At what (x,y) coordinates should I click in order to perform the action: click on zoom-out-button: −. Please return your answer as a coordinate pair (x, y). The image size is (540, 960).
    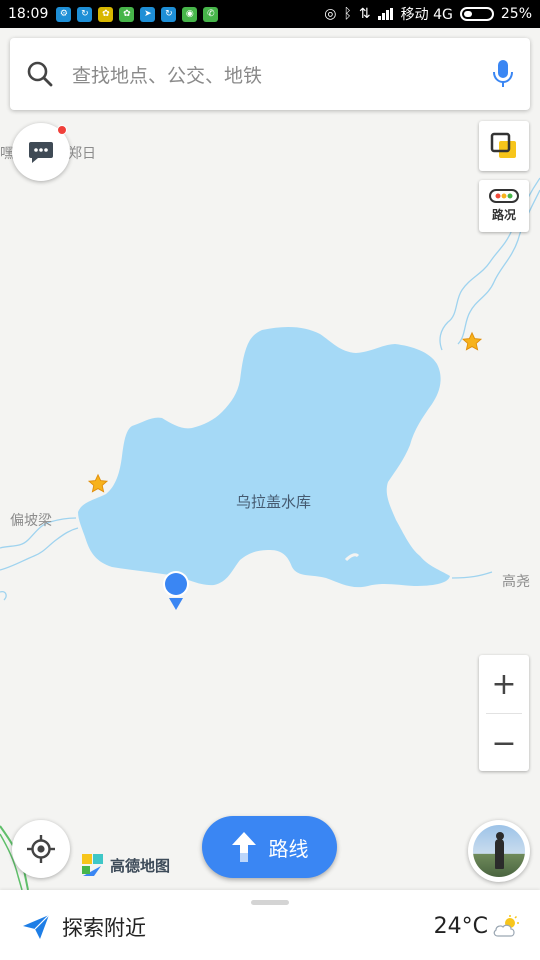
    Looking at the image, I should click on (504, 743).